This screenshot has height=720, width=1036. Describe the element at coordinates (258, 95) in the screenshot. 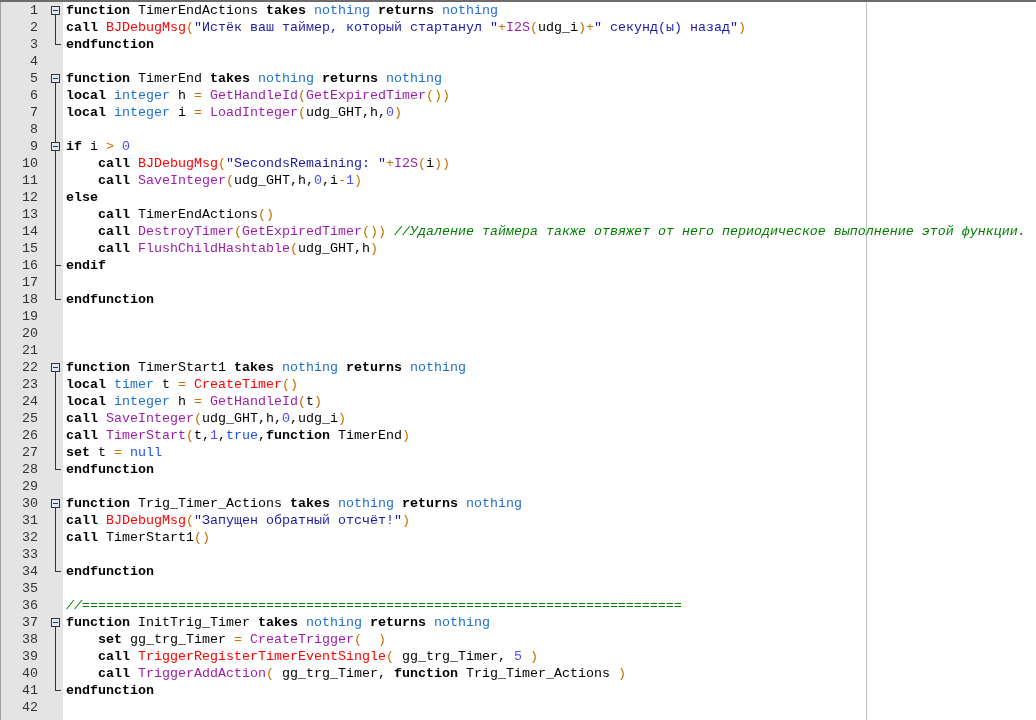

I see `code-line: local integer h = GetHandleId(GetExpiredTimer())` at that location.